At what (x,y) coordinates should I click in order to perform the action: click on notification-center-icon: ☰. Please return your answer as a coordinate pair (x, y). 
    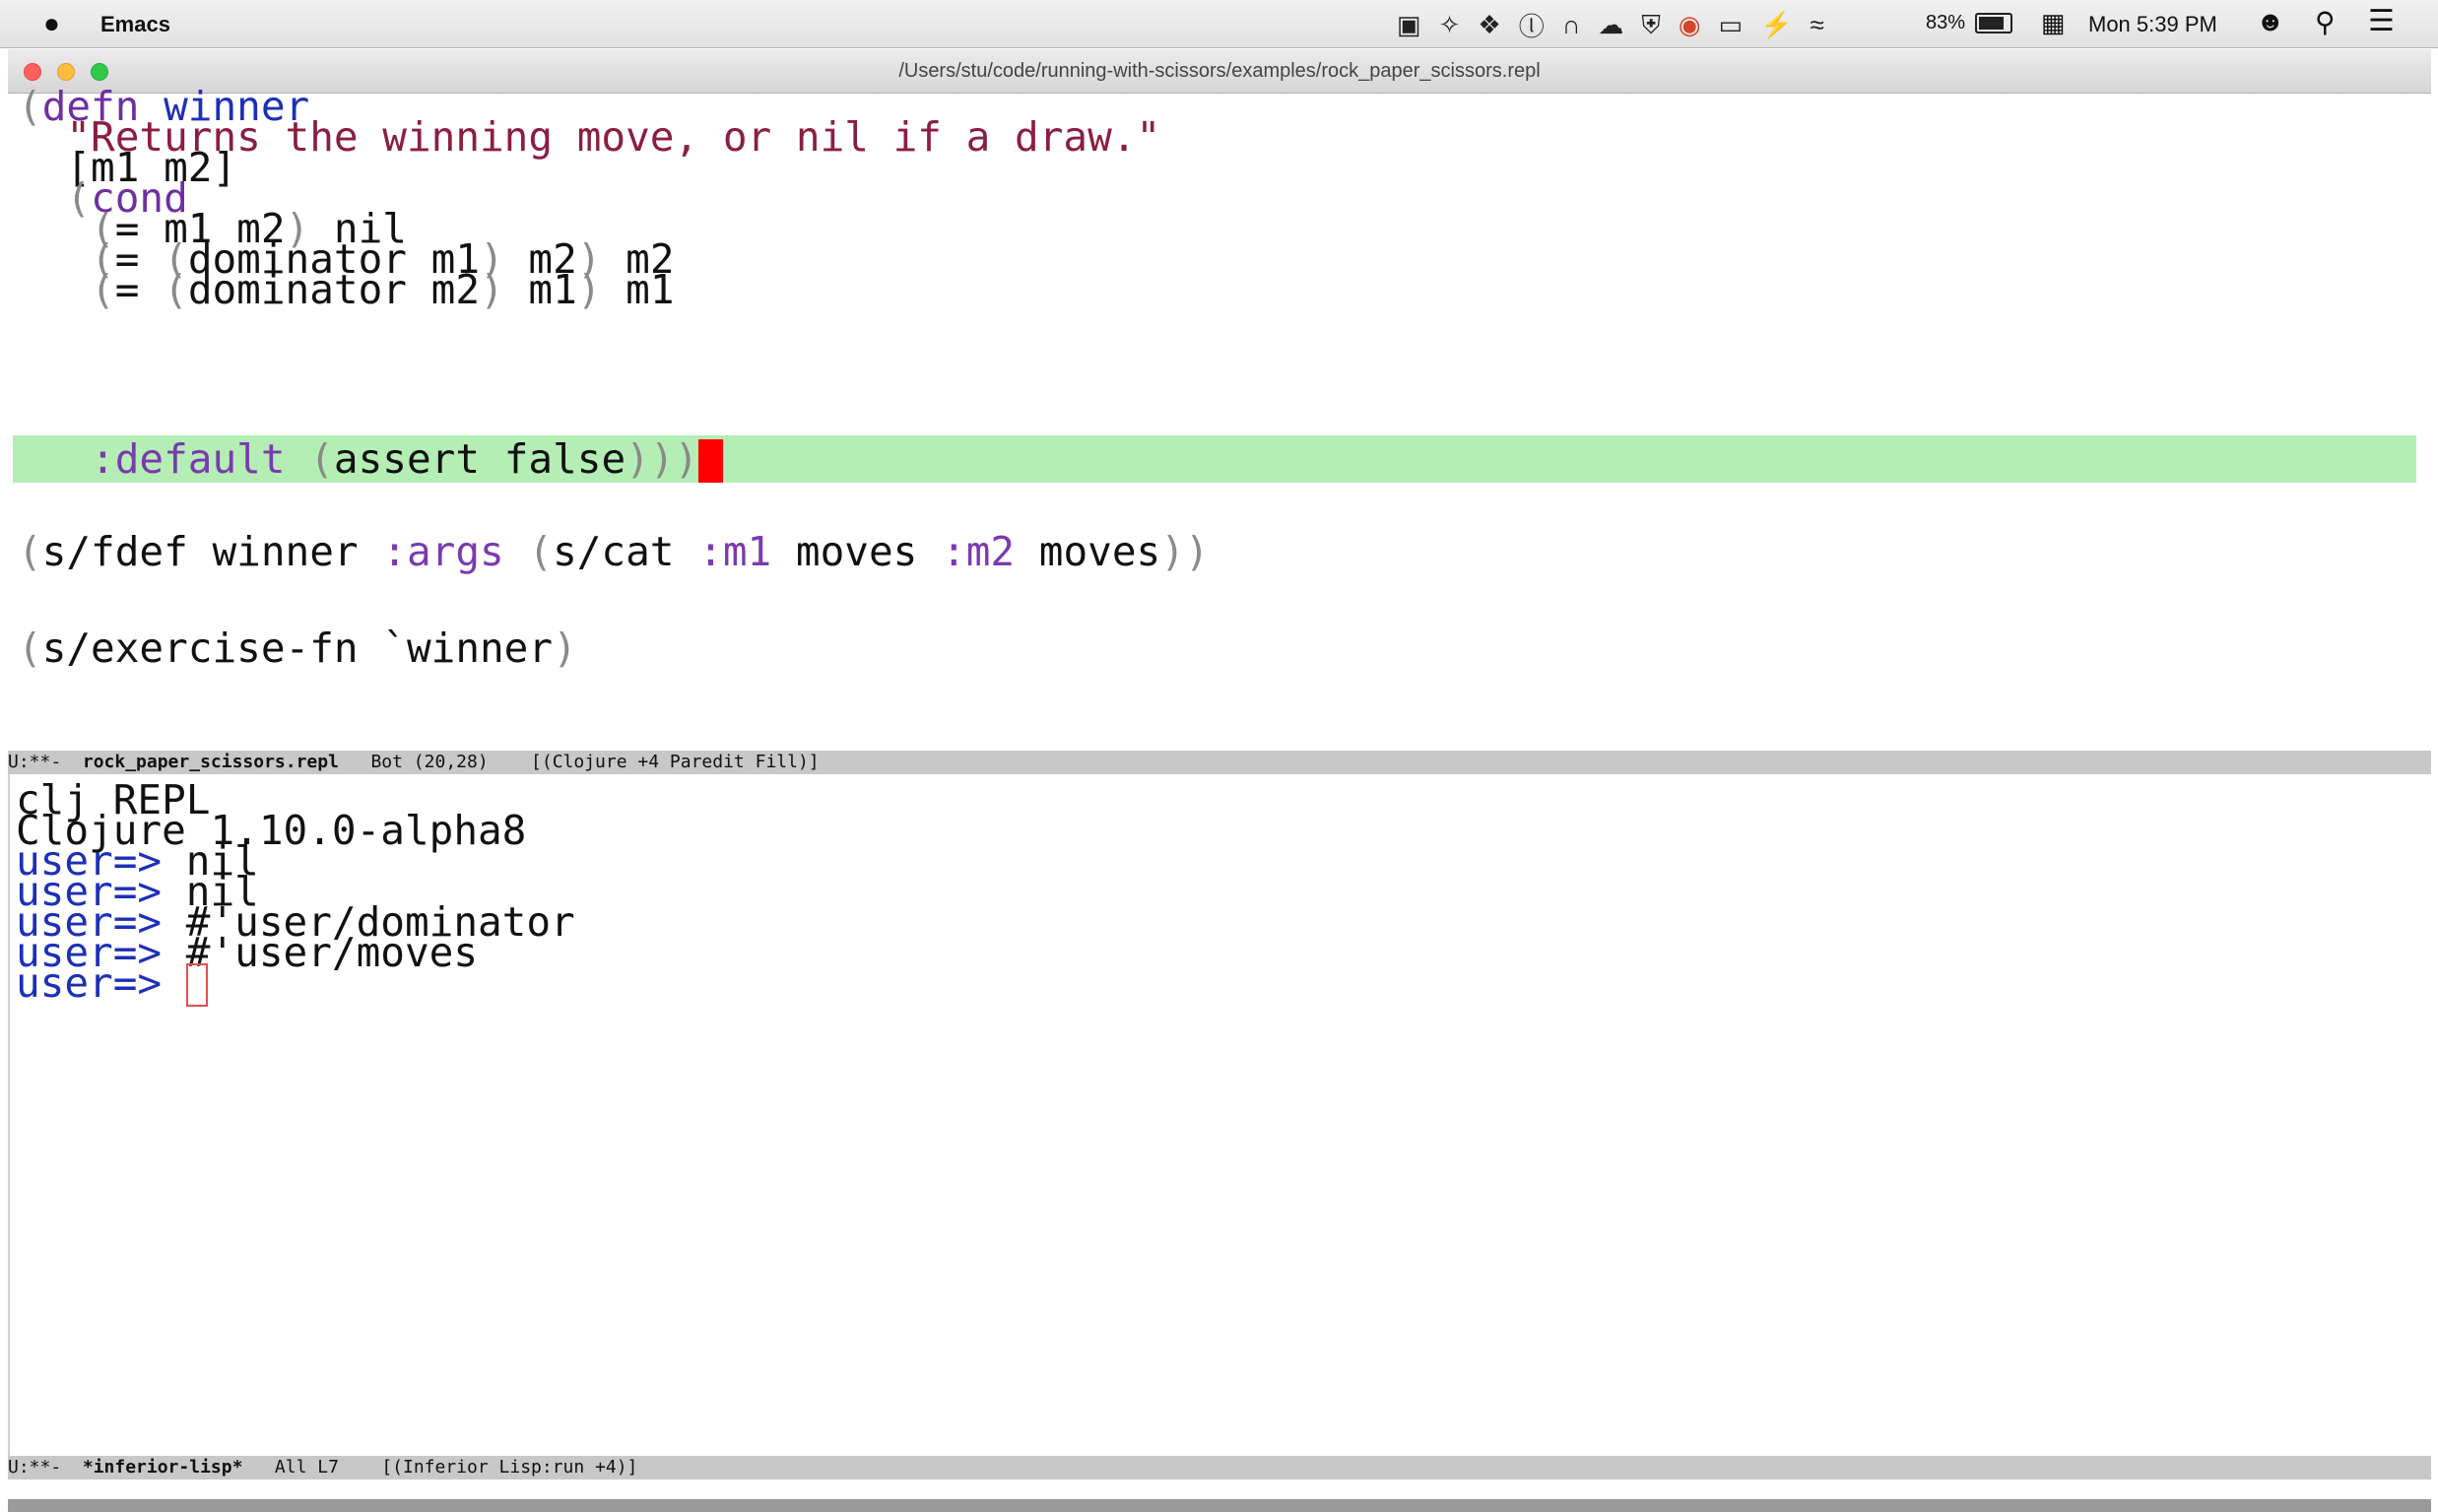
    Looking at the image, I should click on (2382, 21).